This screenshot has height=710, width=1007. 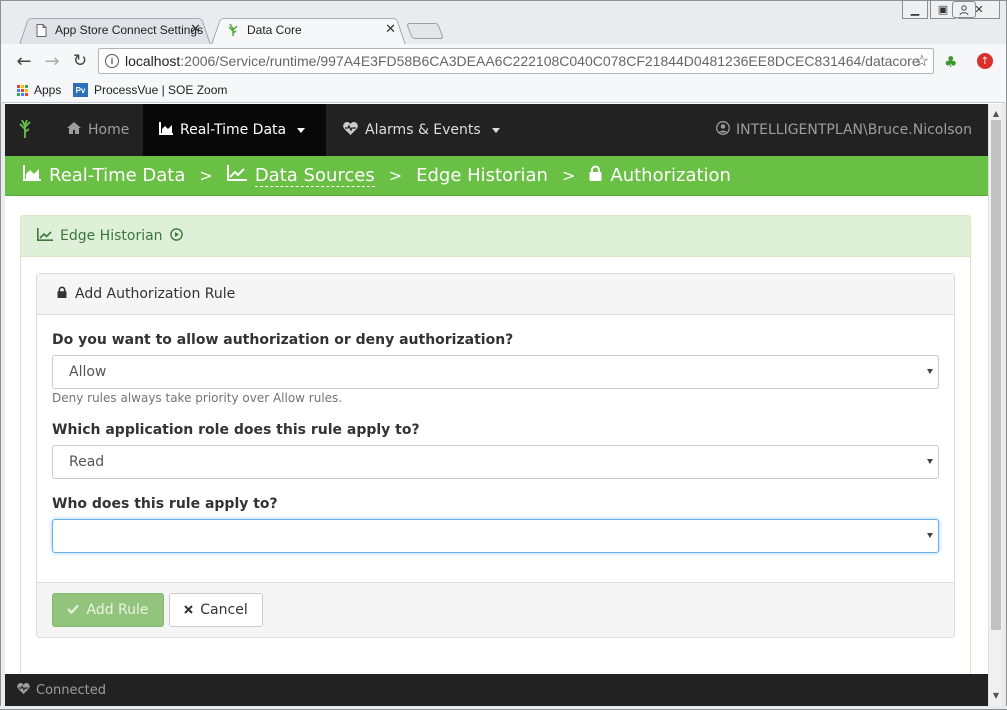 What do you see at coordinates (109, 130) in the screenshot?
I see `nav-home-label: Home` at bounding box center [109, 130].